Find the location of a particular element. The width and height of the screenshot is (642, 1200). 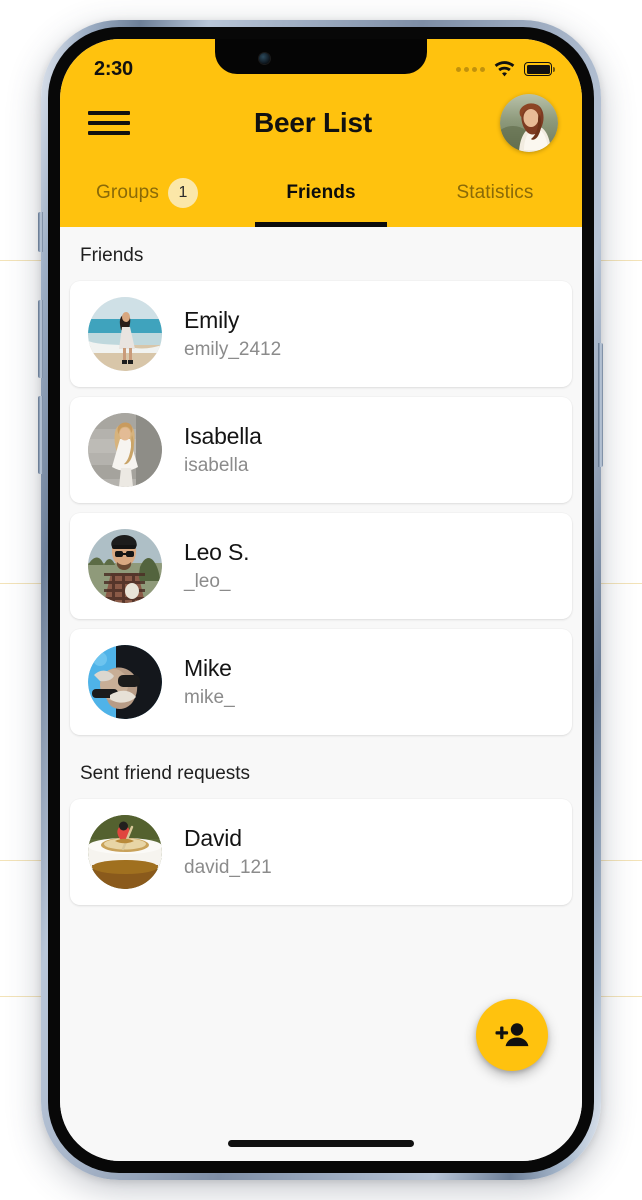

list-item-handle: david_121 is located at coordinates (228, 867).